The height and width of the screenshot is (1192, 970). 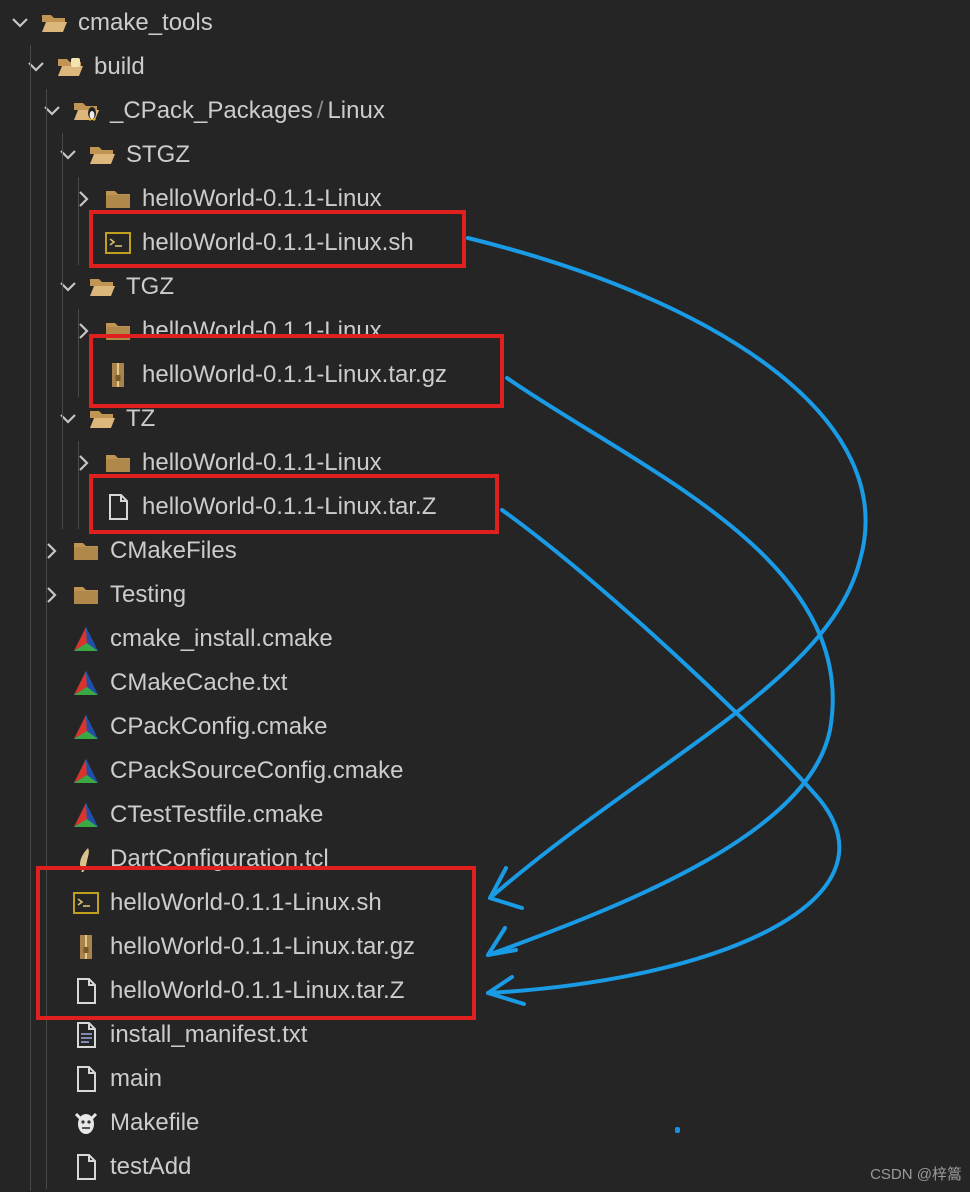 I want to click on item-label-text: testAdd, so click(x=151, y=1166).